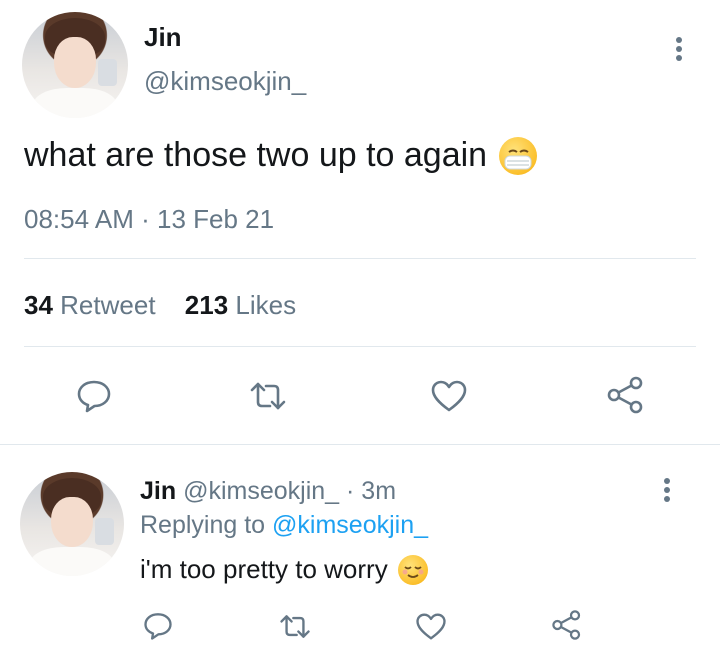 This screenshot has width=720, height=657. I want to click on reply-text: i'm too pretty to worry, so click(264, 569).